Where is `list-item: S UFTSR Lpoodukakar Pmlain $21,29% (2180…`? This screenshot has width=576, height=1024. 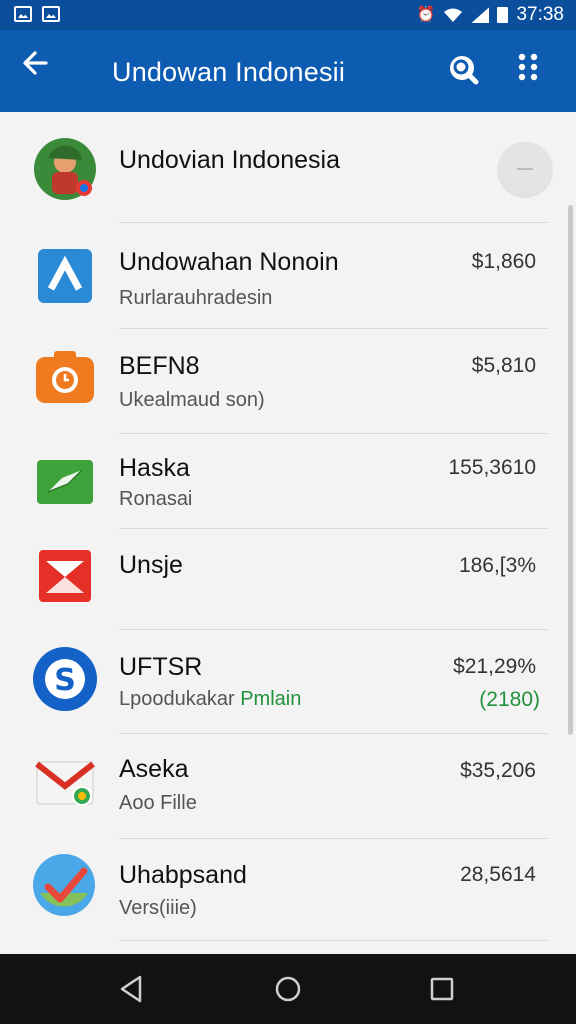 list-item: S UFTSR Lpoodukakar Pmlain $21,29% (2180… is located at coordinates (288, 681).